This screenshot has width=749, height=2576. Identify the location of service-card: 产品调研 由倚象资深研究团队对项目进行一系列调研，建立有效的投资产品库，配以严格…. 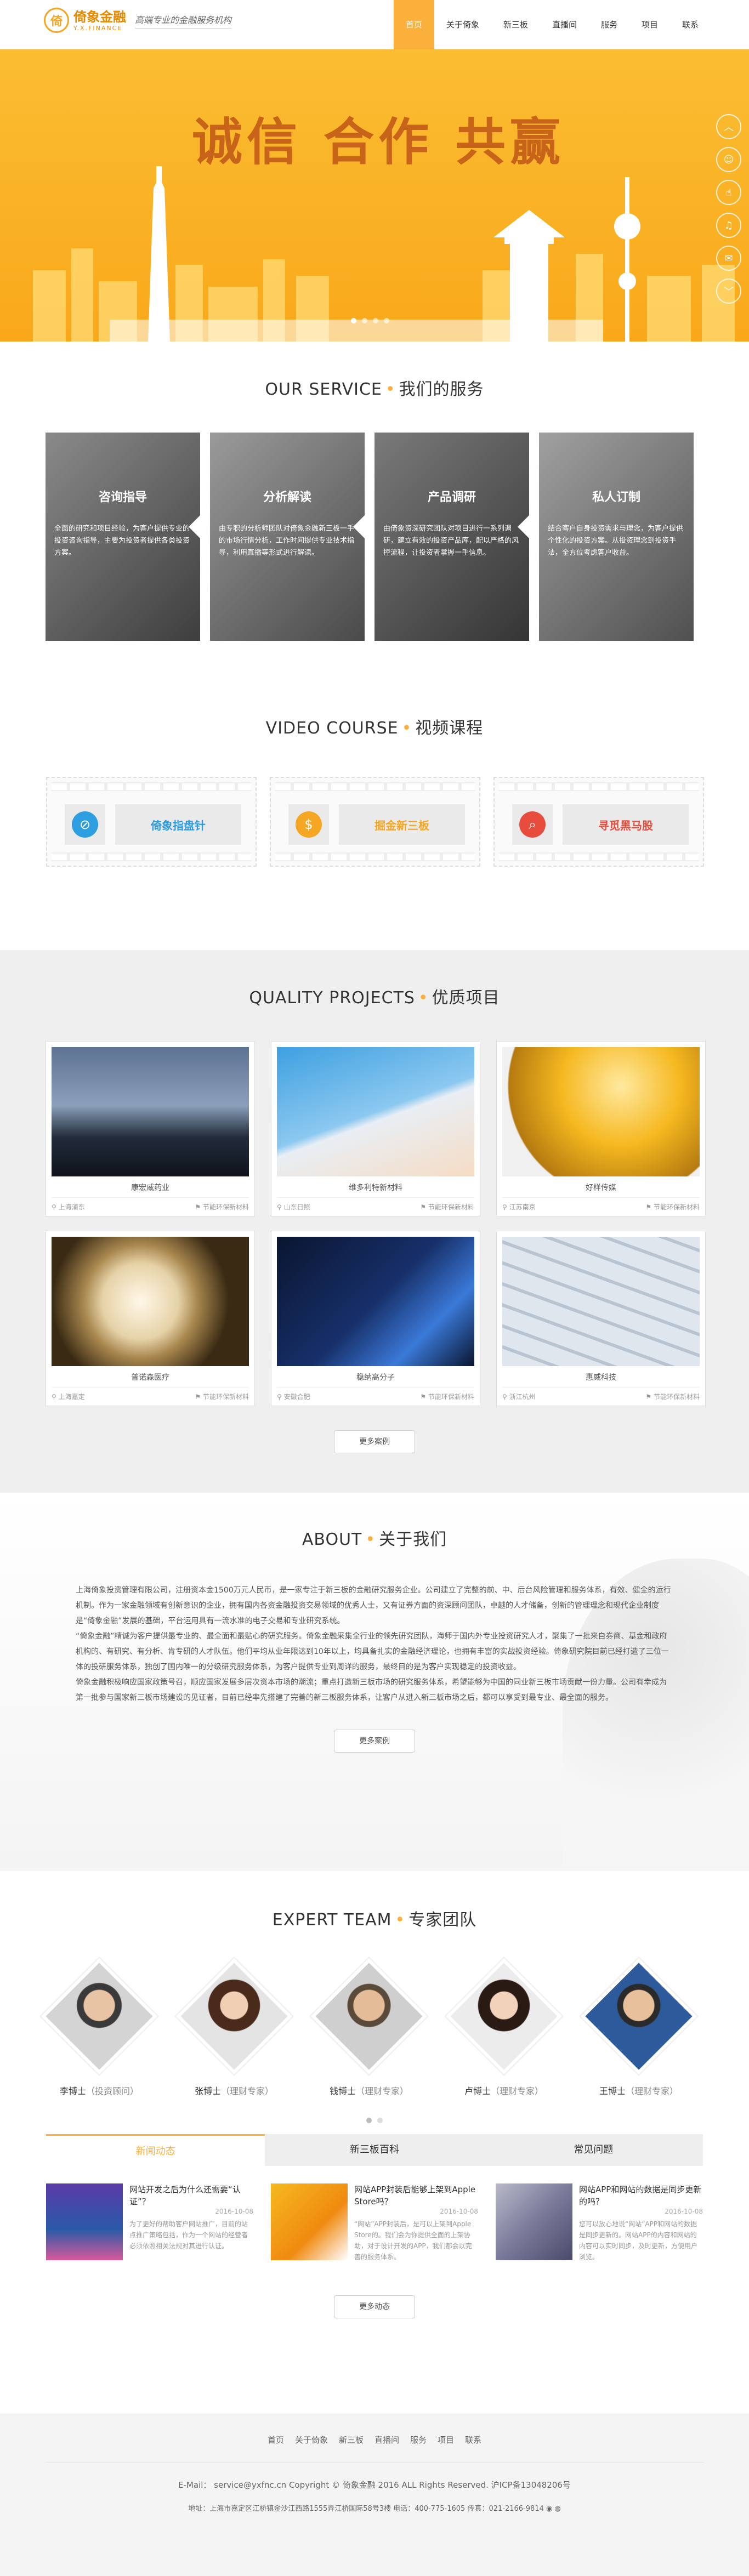
(451, 537).